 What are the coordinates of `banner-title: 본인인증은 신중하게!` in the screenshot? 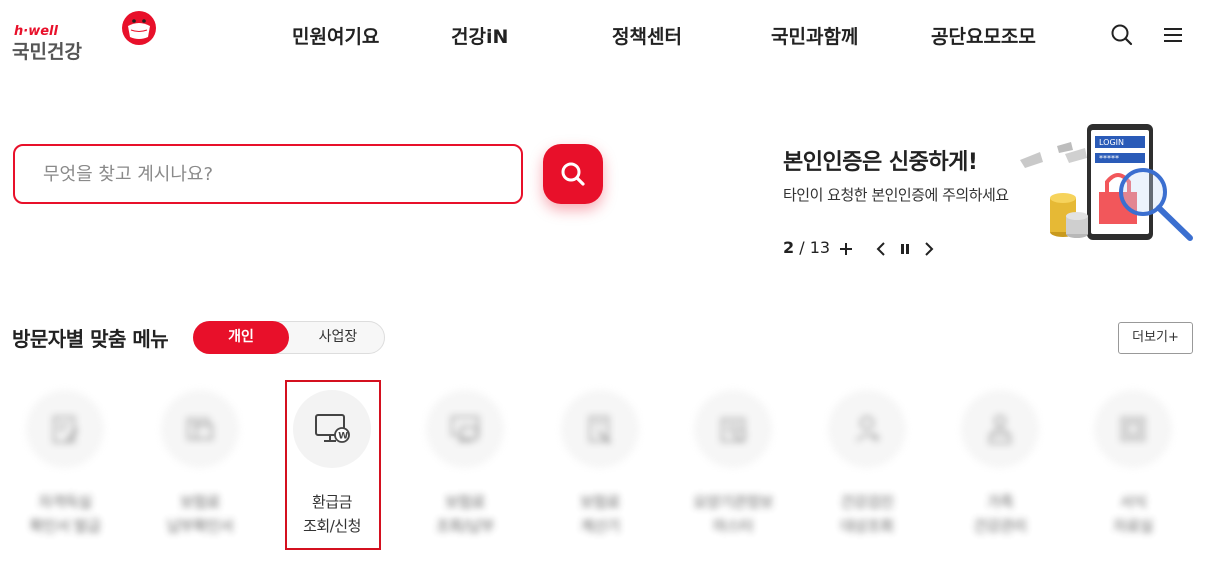 It's located at (880, 160).